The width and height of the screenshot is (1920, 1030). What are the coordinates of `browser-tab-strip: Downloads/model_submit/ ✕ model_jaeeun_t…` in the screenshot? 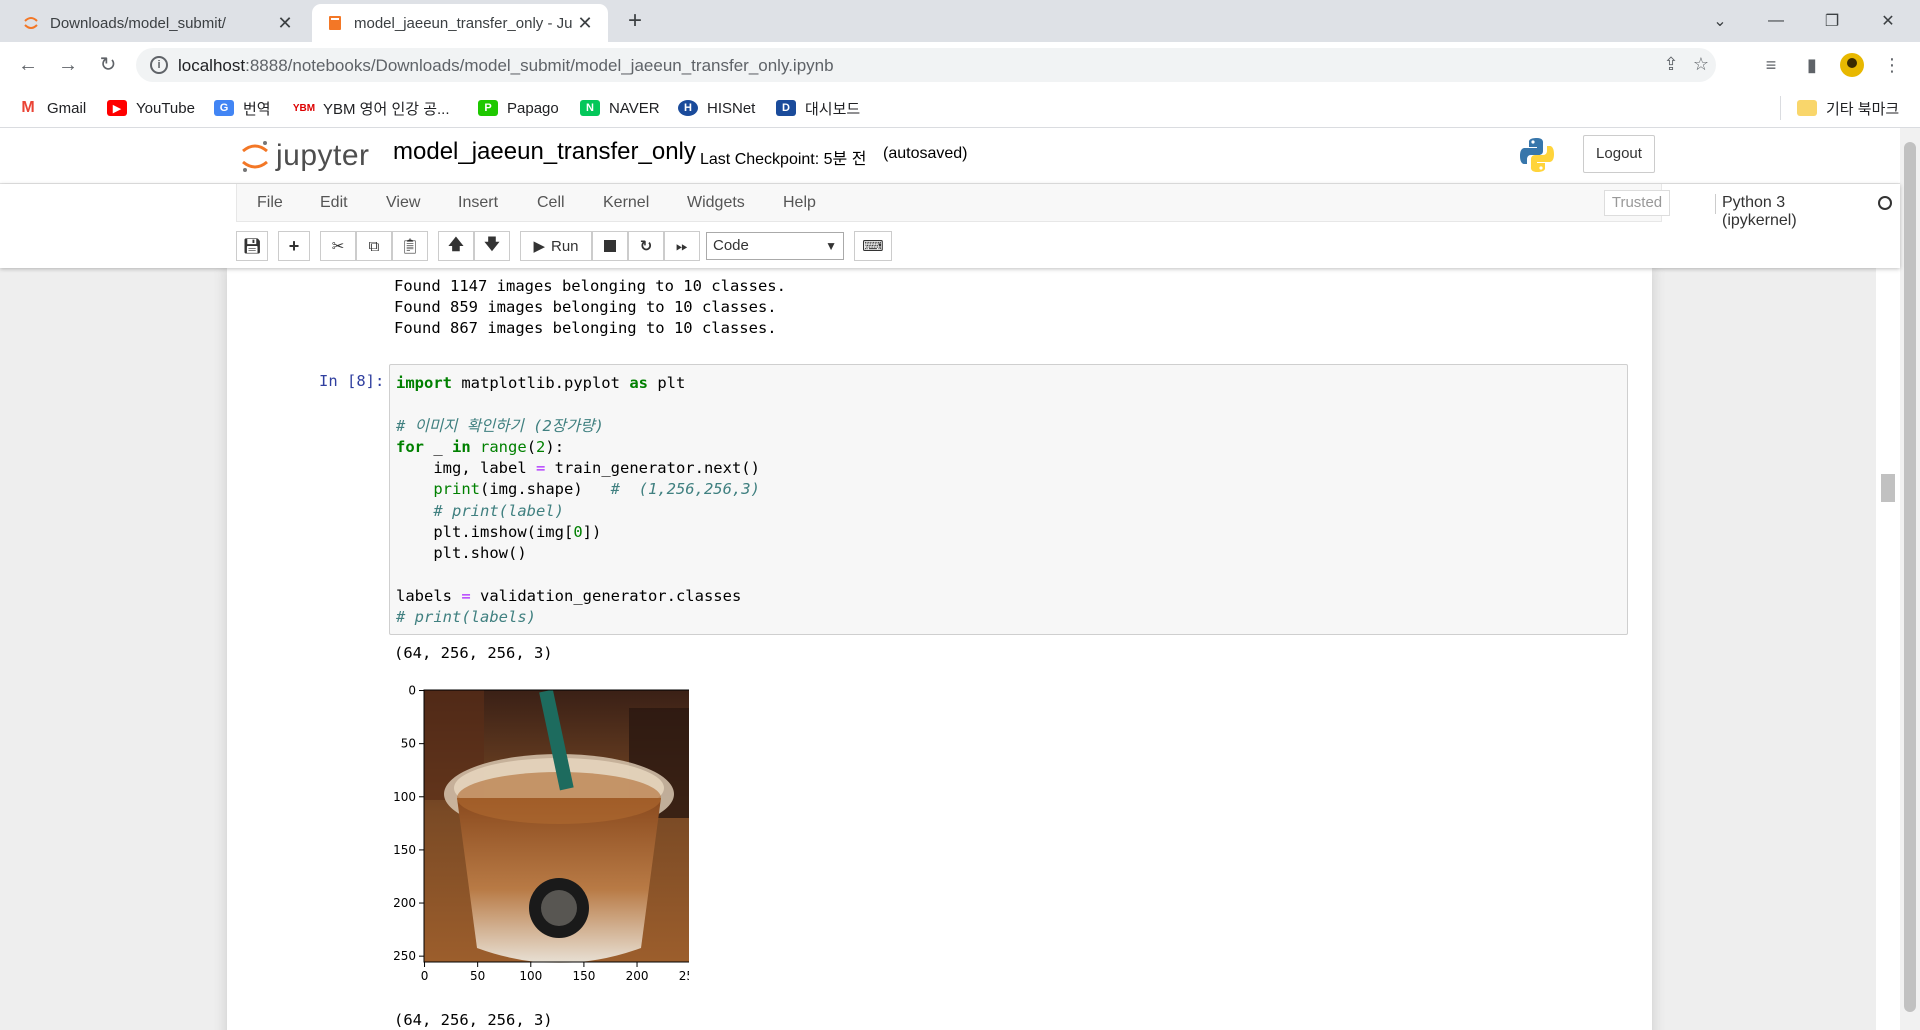 It's located at (960, 21).